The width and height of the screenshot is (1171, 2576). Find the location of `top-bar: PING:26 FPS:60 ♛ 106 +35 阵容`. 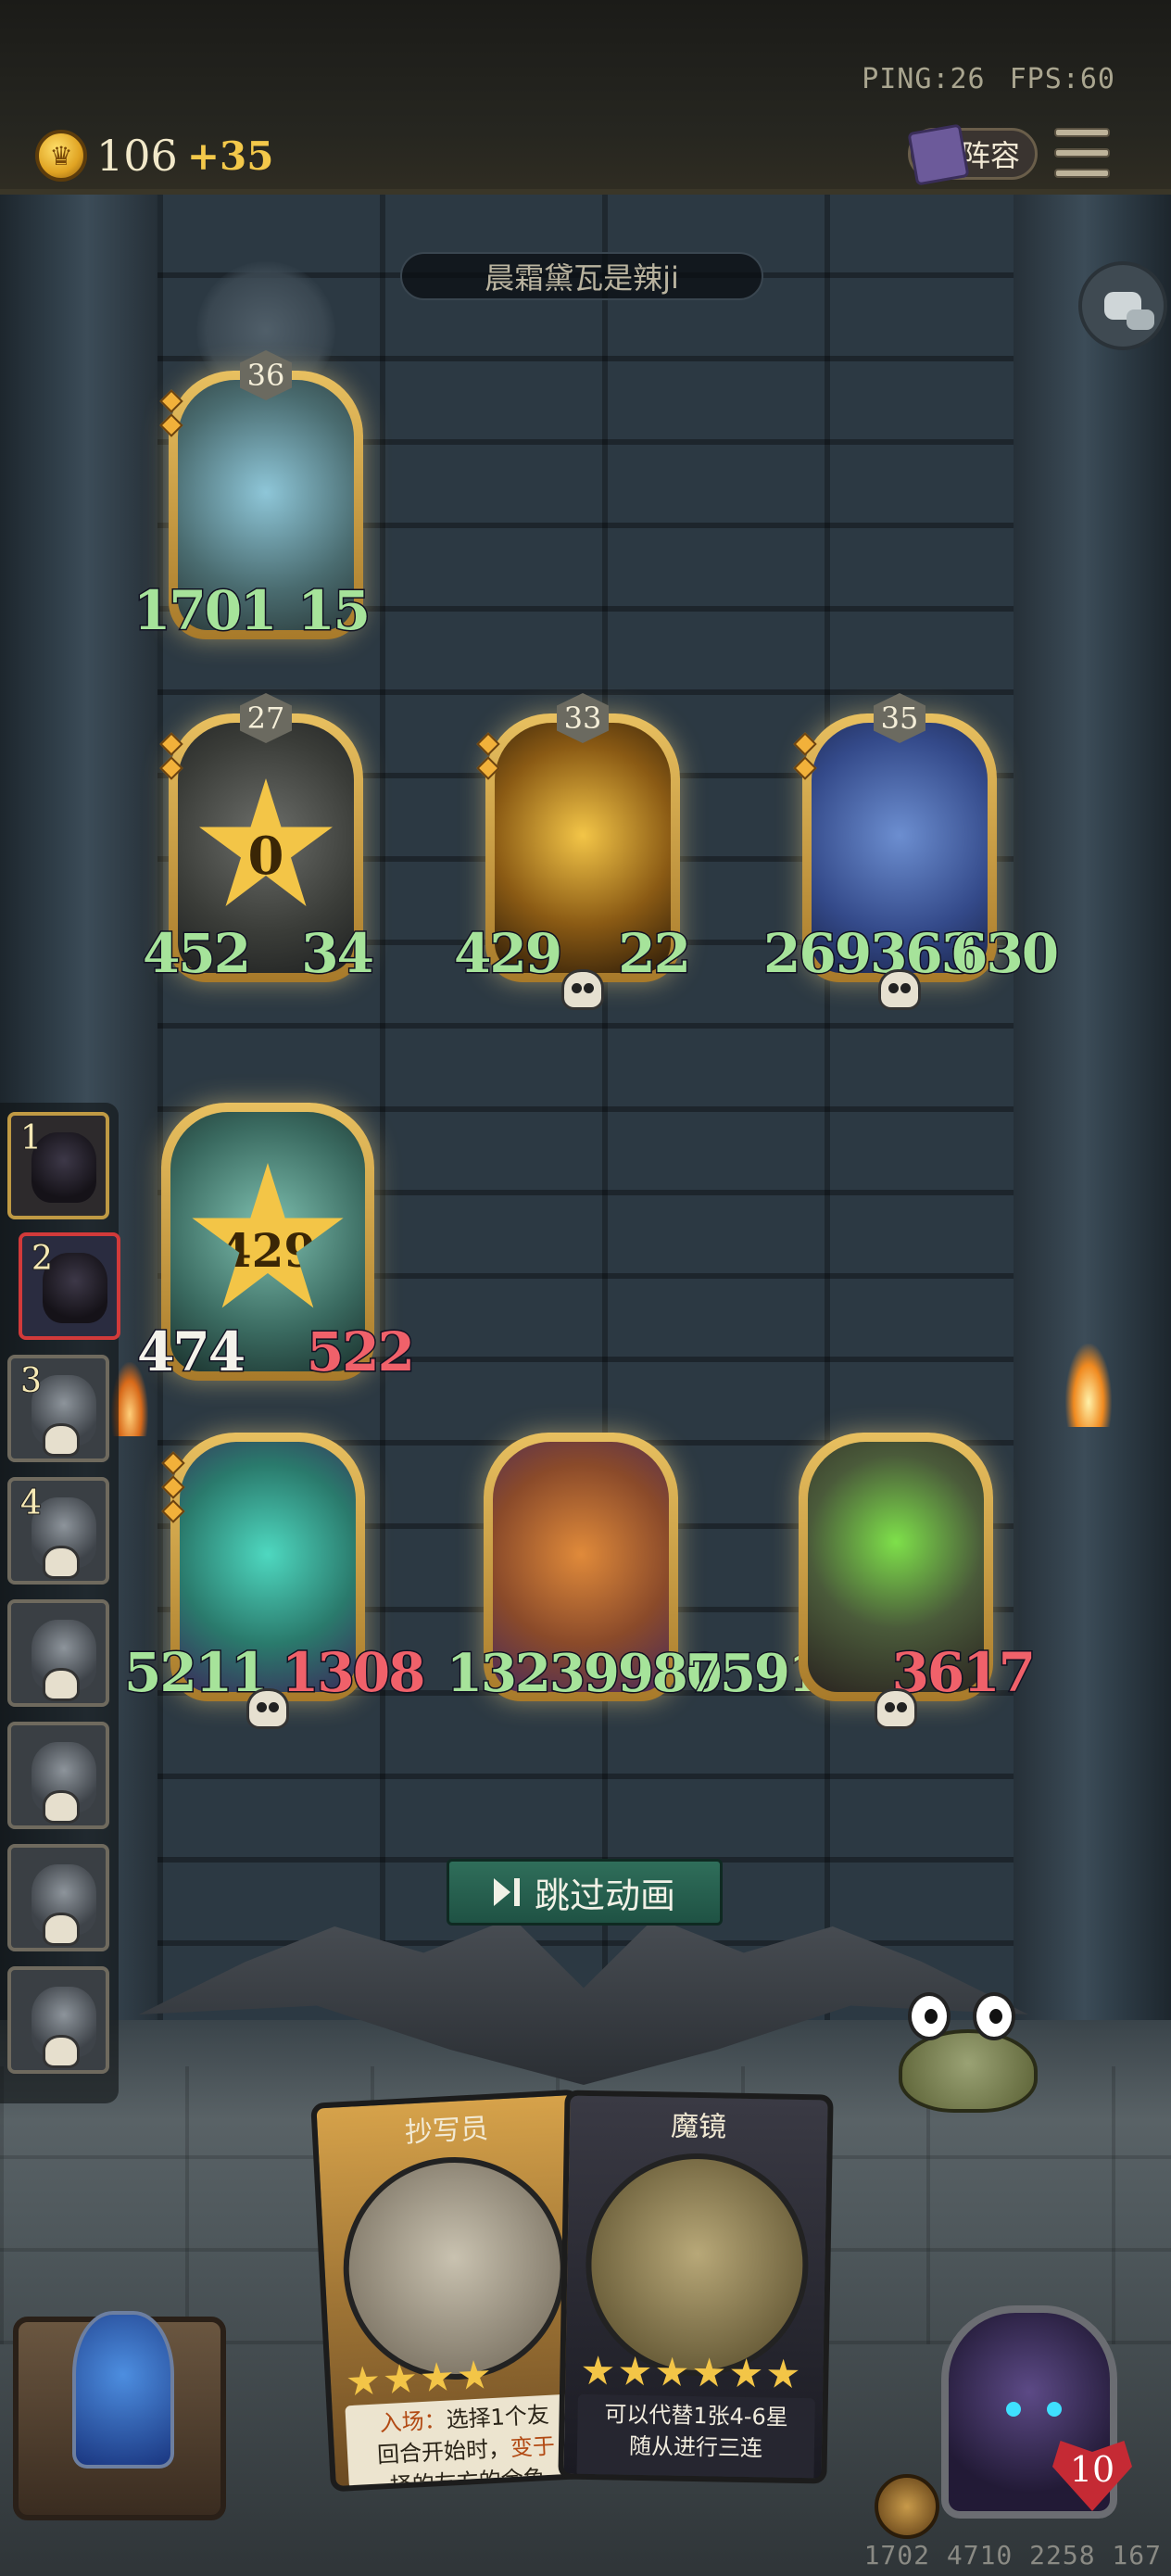

top-bar: PING:26 FPS:60 ♛ 106 +35 阵容 is located at coordinates (585, 97).